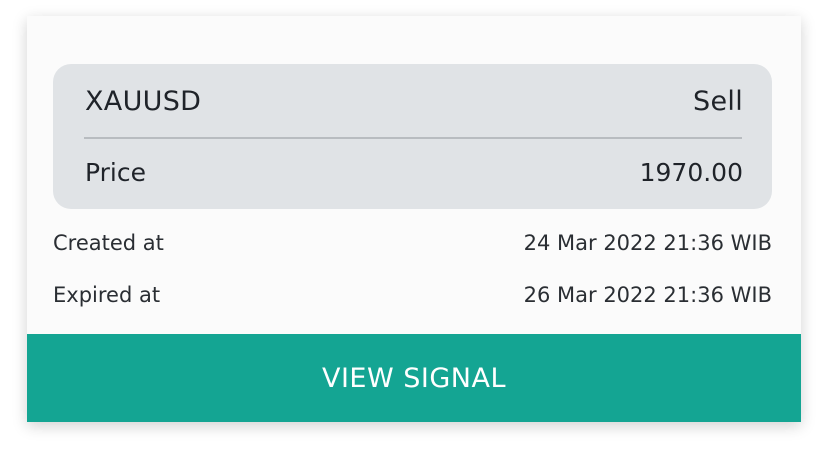 The width and height of the screenshot is (828, 459). What do you see at coordinates (115, 172) in the screenshot?
I see `price-label: Price` at bounding box center [115, 172].